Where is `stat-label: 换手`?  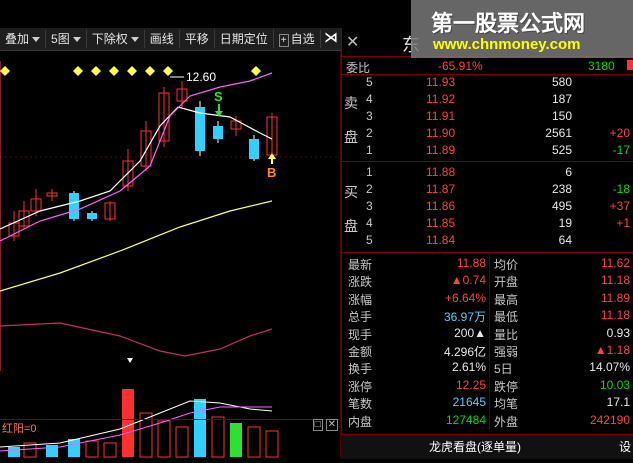
stat-label: 换手 is located at coordinates (360, 369).